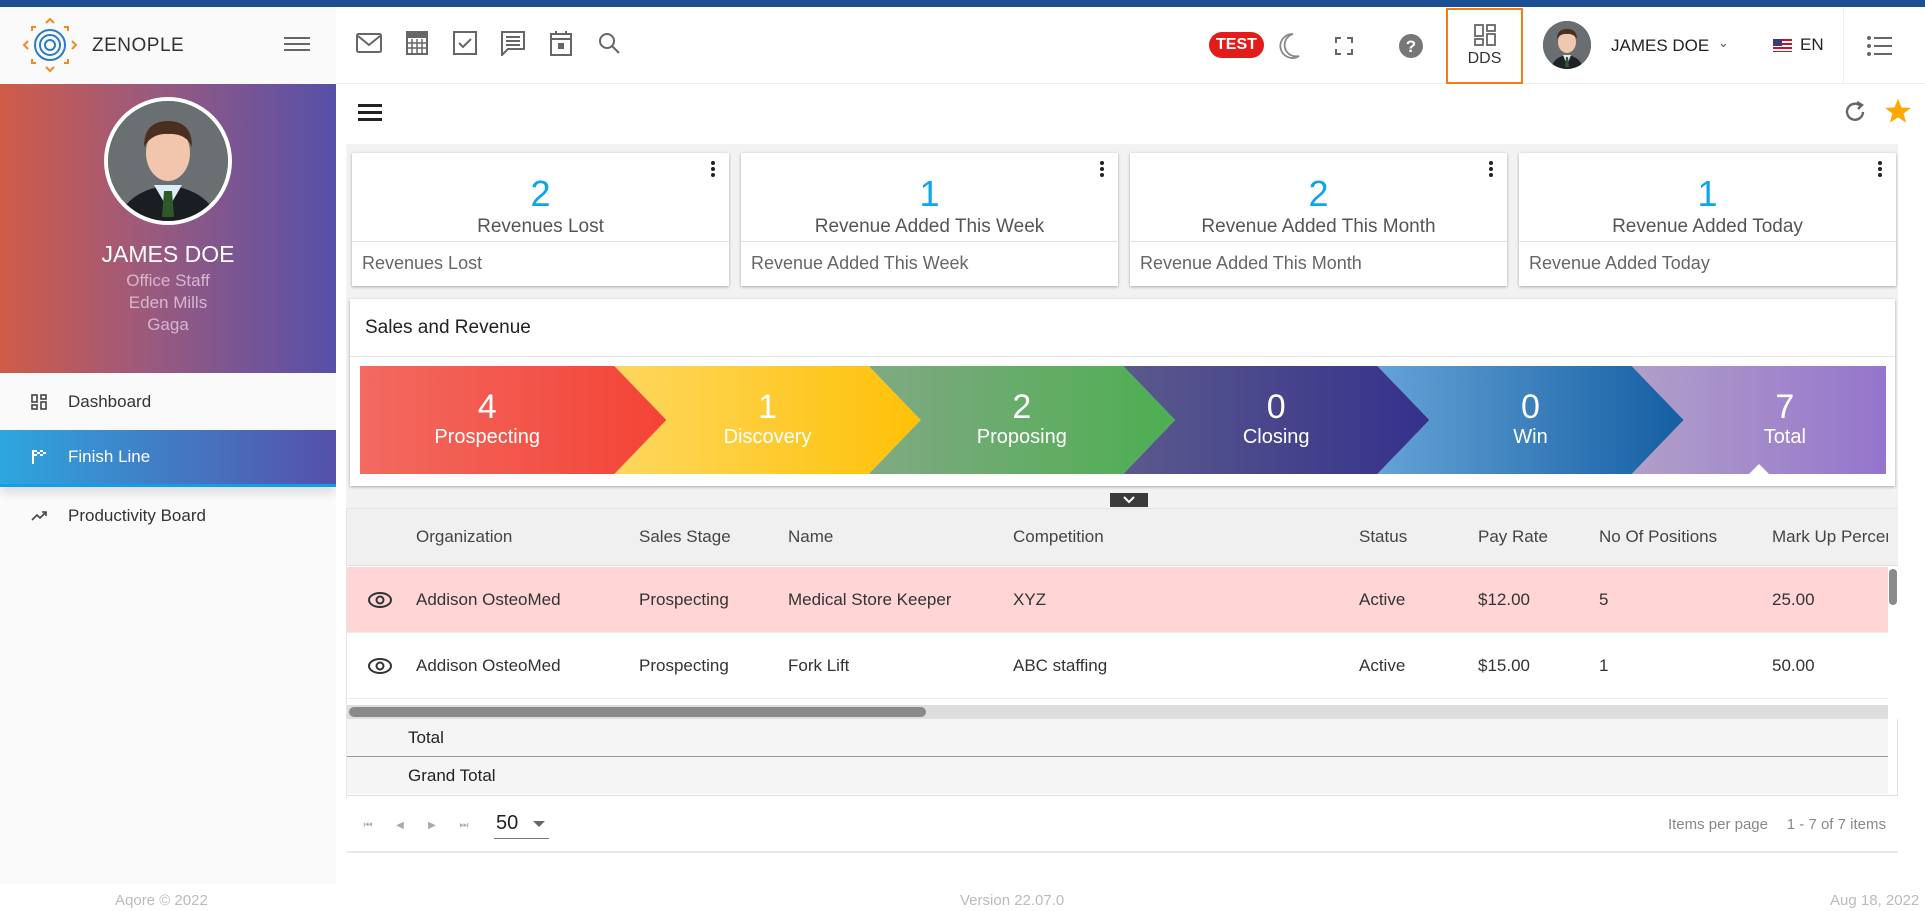 The width and height of the screenshot is (1925, 911). I want to click on calculator-icon, so click(417, 43).